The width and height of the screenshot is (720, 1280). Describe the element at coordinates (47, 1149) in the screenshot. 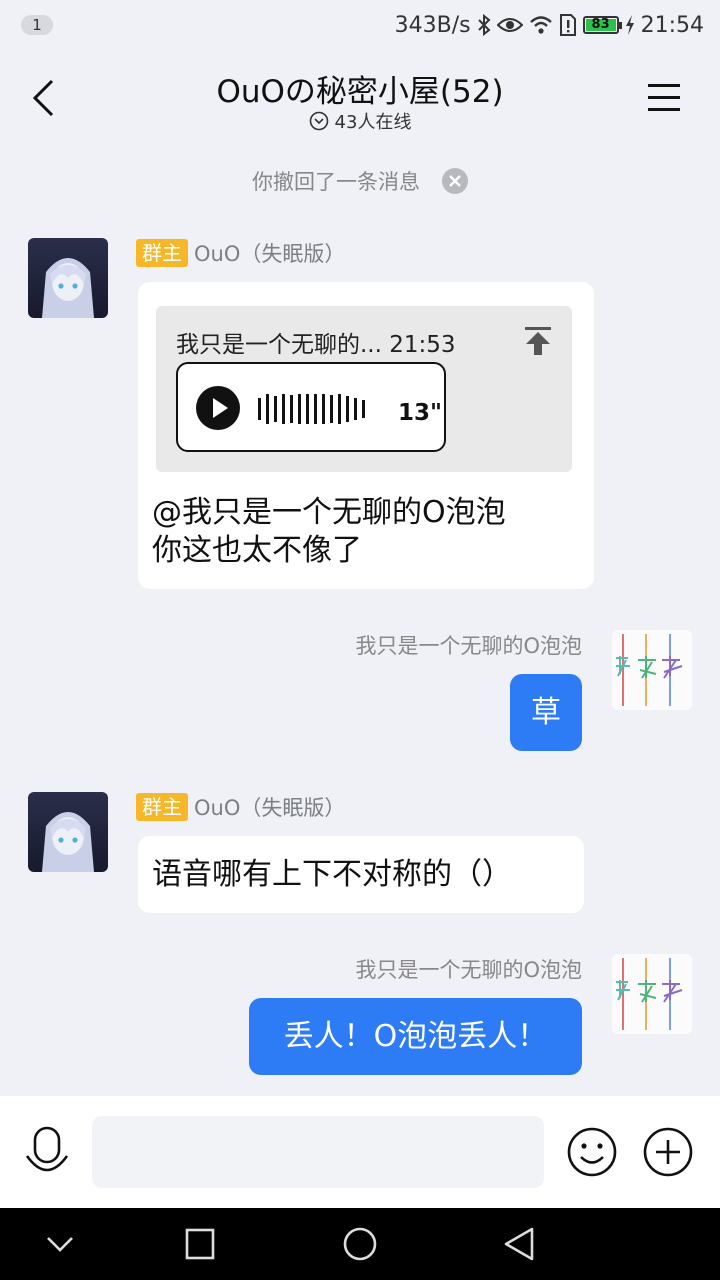

I see `microphone-icon` at that location.